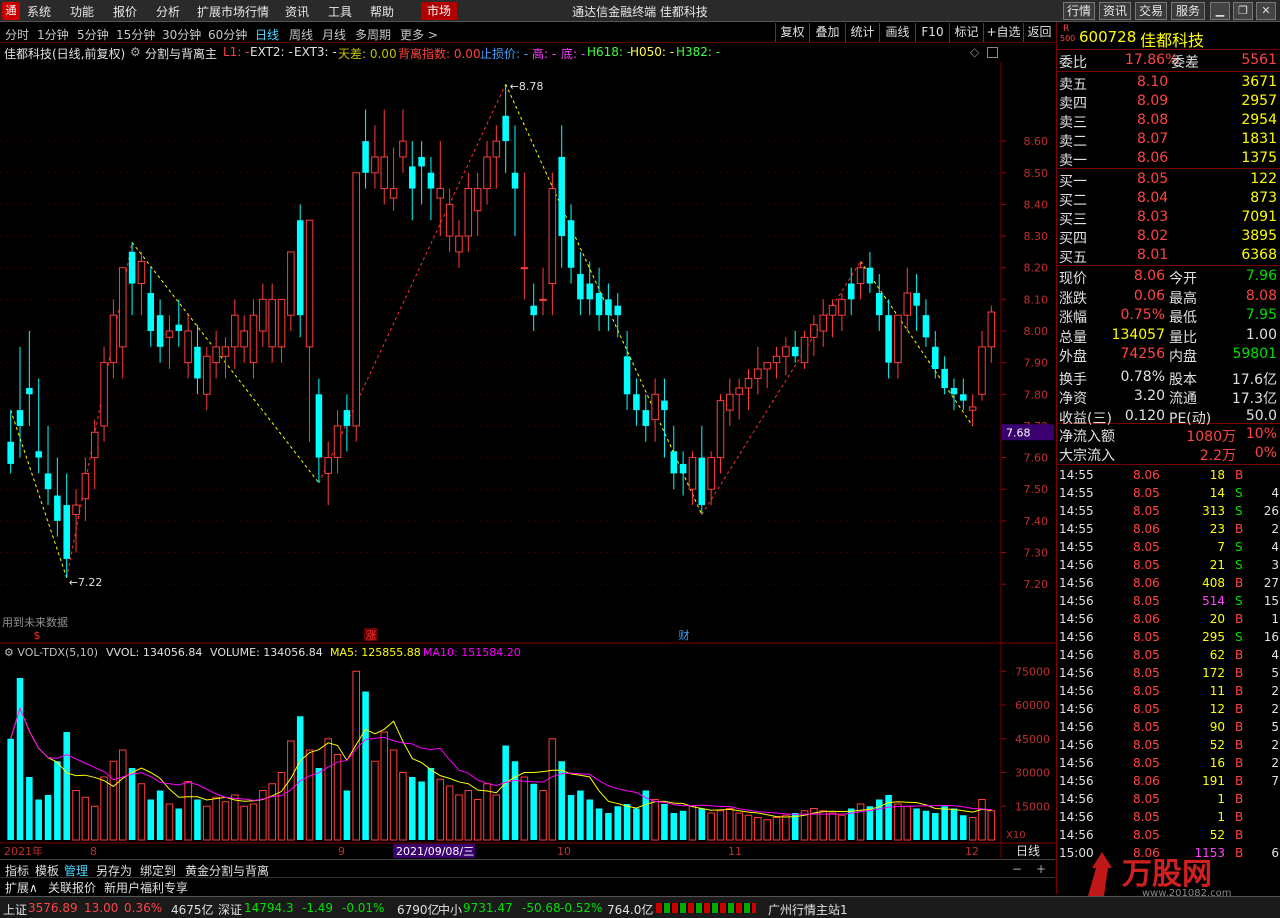 The width and height of the screenshot is (1280, 918). What do you see at coordinates (1151, 11) in the screenshot?
I see `trade-tab-button: 交易` at bounding box center [1151, 11].